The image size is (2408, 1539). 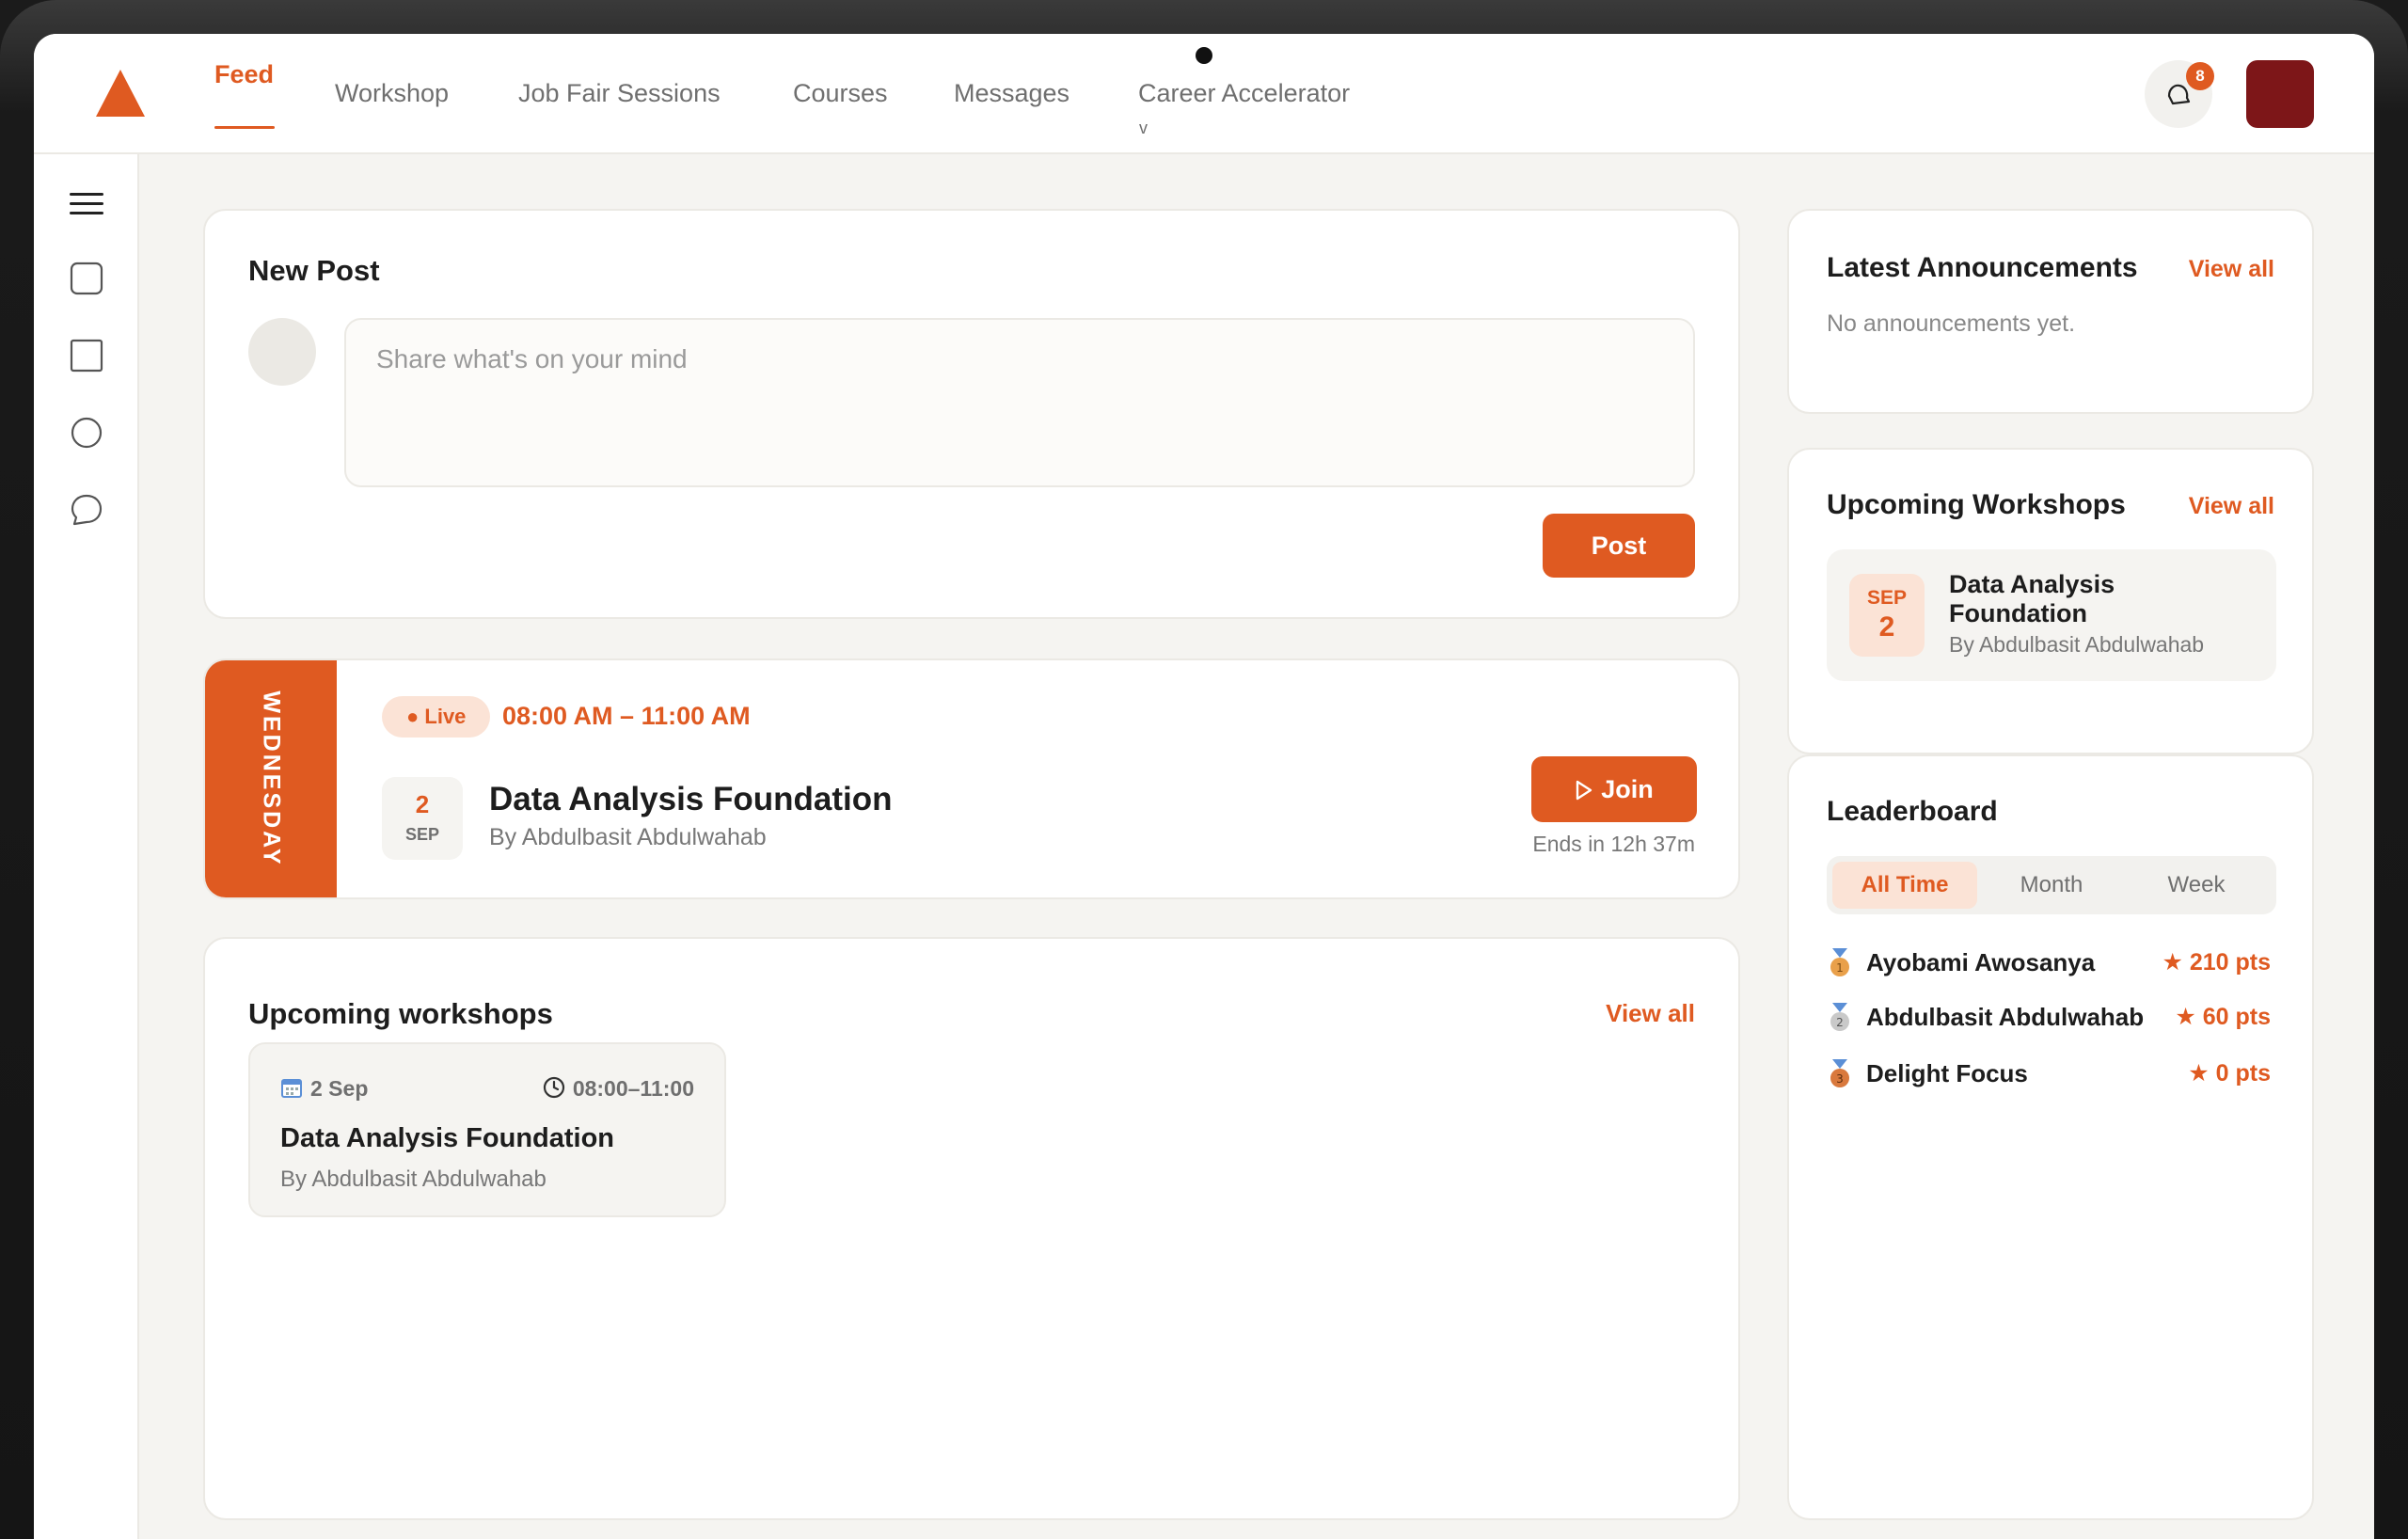 What do you see at coordinates (422, 834) in the screenshot?
I see `session-date-month: SEP` at bounding box center [422, 834].